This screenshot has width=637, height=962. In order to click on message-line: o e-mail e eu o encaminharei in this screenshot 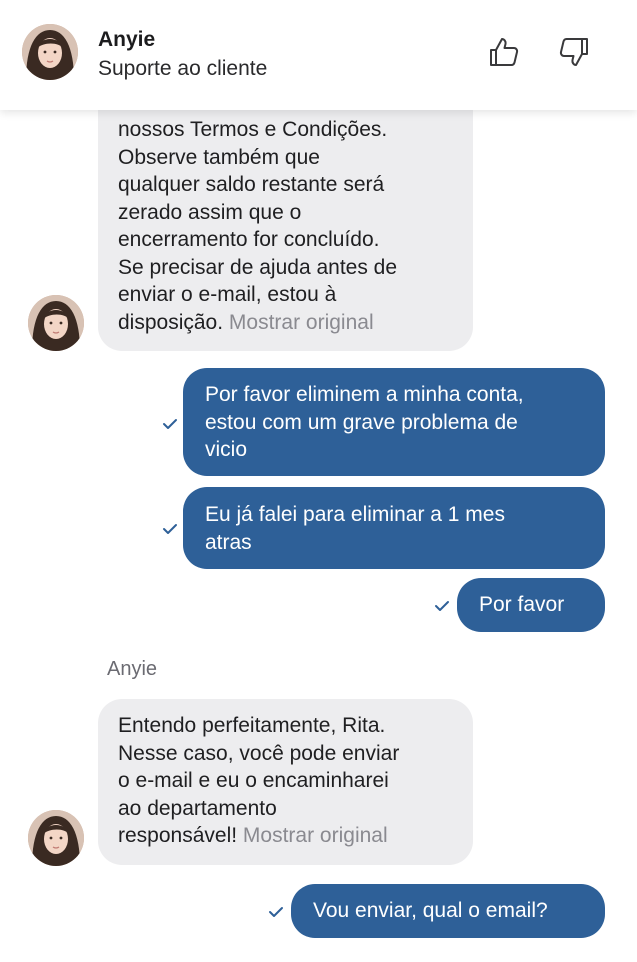, I will do `click(253, 780)`.